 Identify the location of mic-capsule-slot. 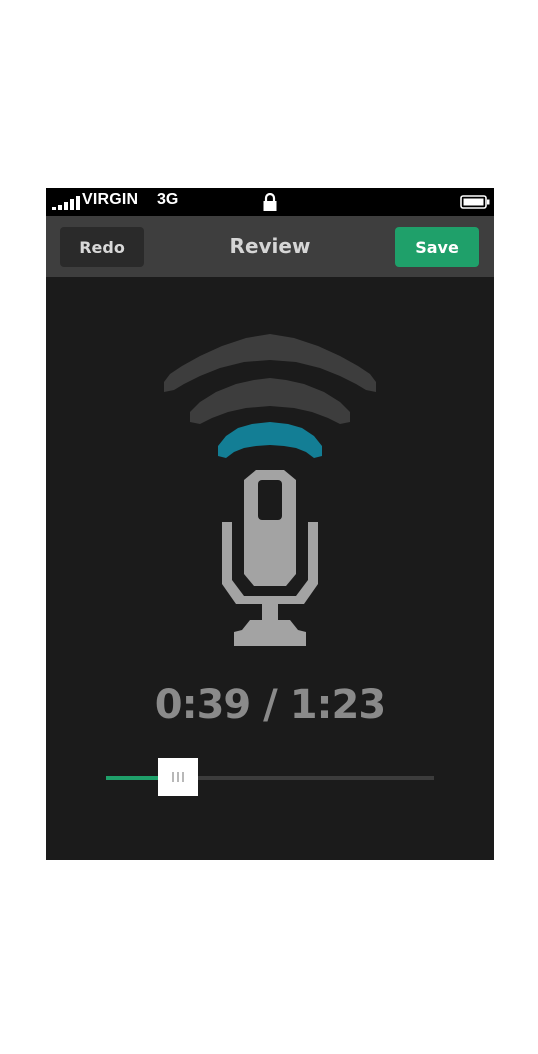
(270, 500).